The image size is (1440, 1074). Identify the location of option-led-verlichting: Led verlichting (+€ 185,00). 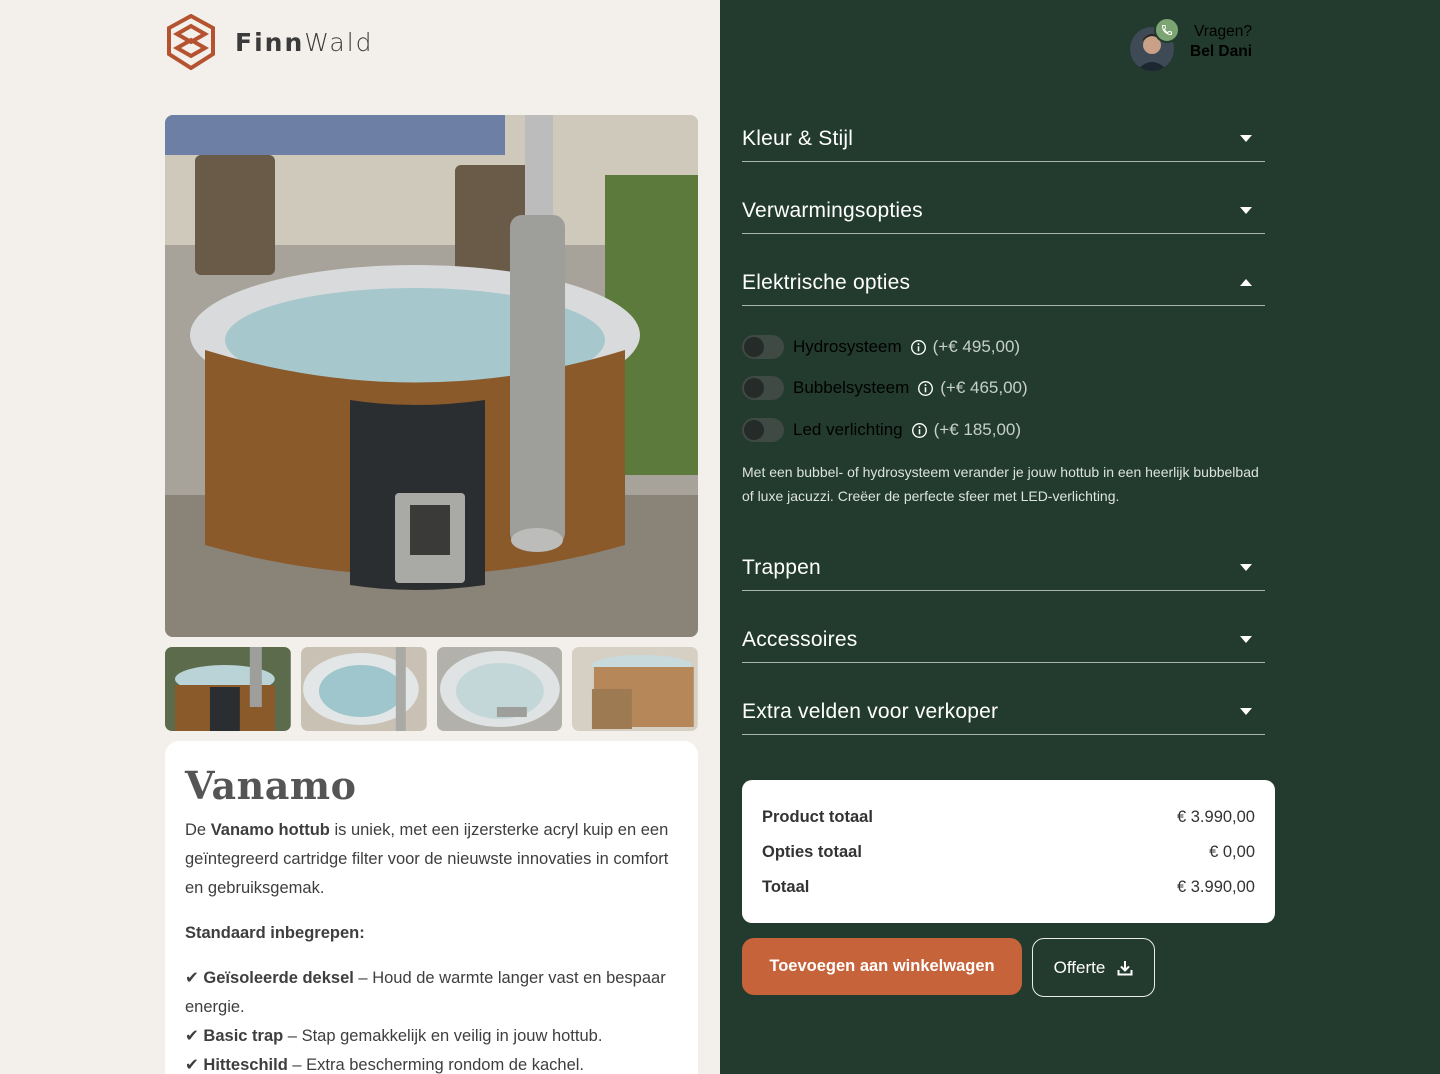
(881, 430).